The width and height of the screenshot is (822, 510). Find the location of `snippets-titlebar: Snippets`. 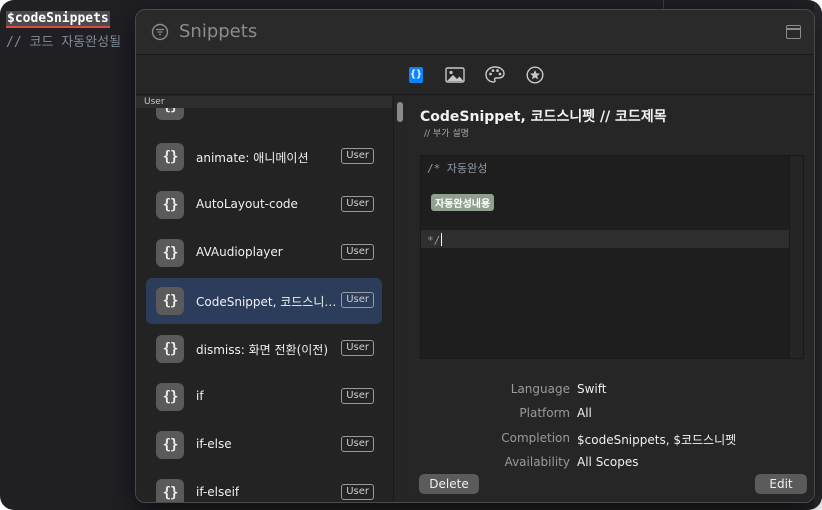

snippets-titlebar: Snippets is located at coordinates (475, 32).